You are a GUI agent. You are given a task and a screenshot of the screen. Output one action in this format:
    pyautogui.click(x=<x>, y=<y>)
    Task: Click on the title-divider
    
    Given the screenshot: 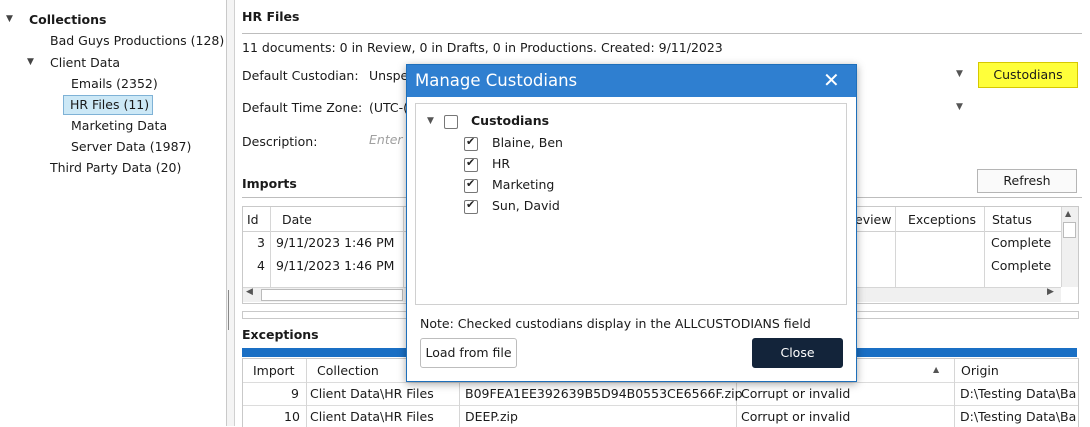 What is the action you would take?
    pyautogui.click(x=662, y=33)
    